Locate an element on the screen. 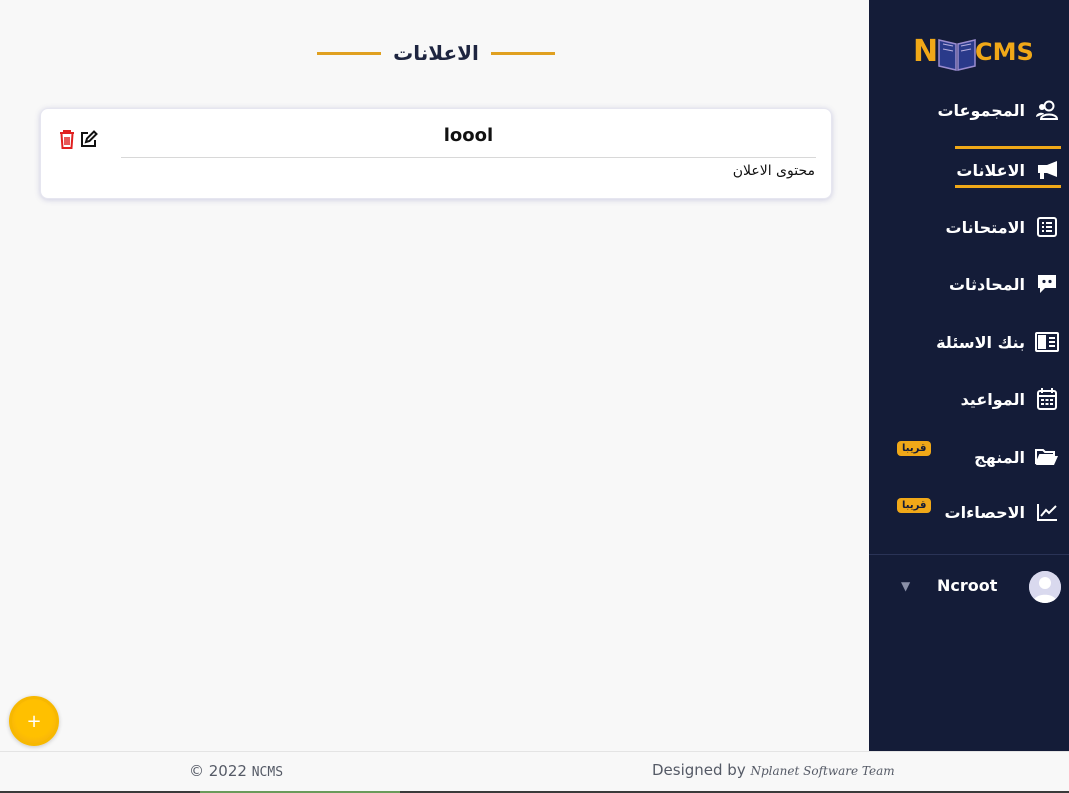 The height and width of the screenshot is (793, 1069). sidebar-item-label: الاحصاءات is located at coordinates (984, 512).